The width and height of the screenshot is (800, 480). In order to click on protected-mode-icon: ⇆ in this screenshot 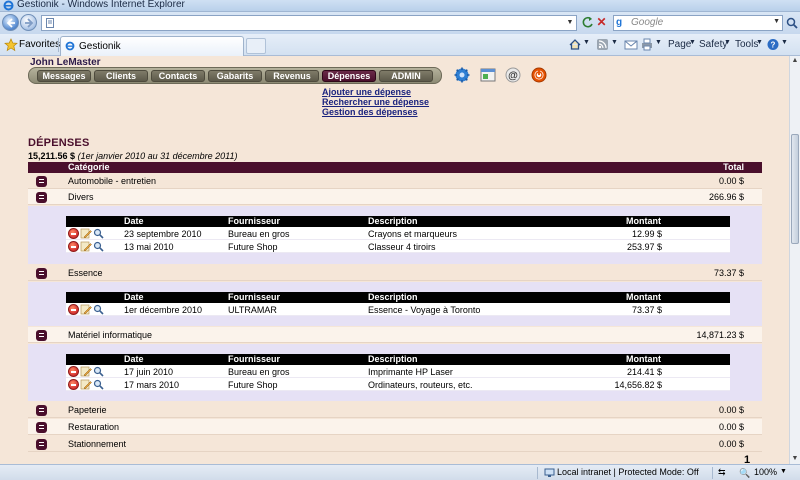, I will do `click(722, 472)`.